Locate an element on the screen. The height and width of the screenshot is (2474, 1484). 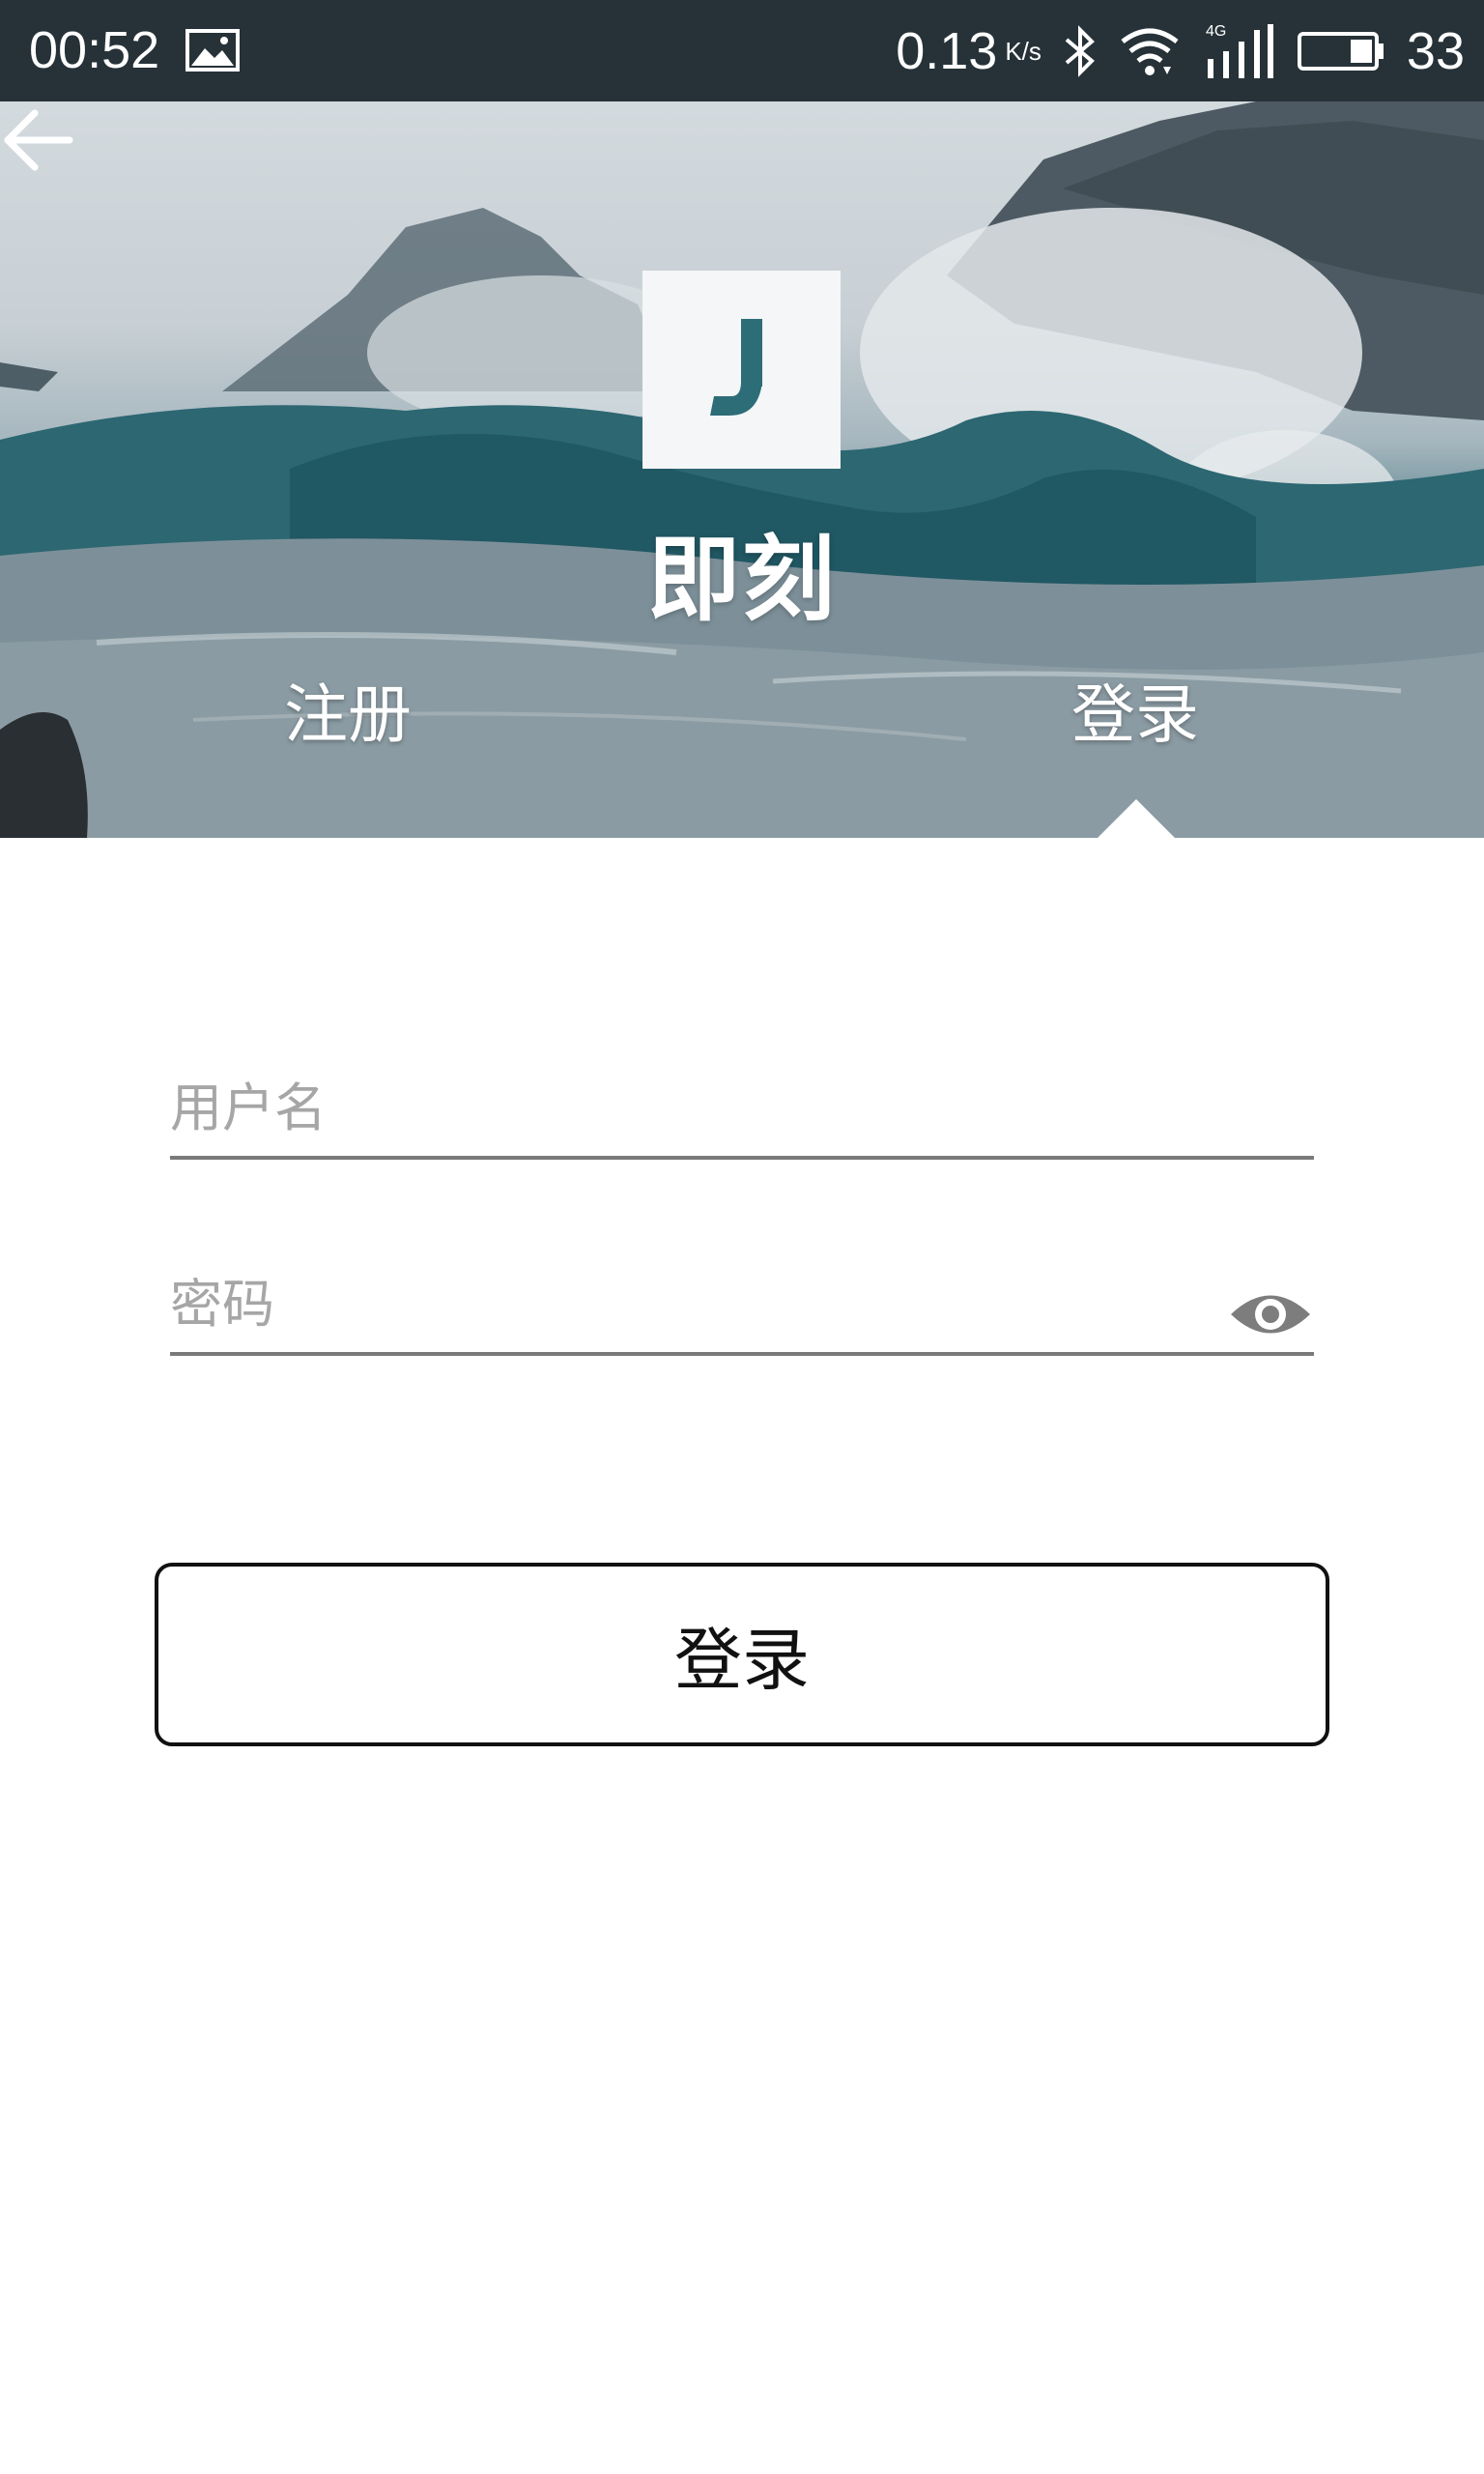
wifi-icon is located at coordinates (1150, 52).